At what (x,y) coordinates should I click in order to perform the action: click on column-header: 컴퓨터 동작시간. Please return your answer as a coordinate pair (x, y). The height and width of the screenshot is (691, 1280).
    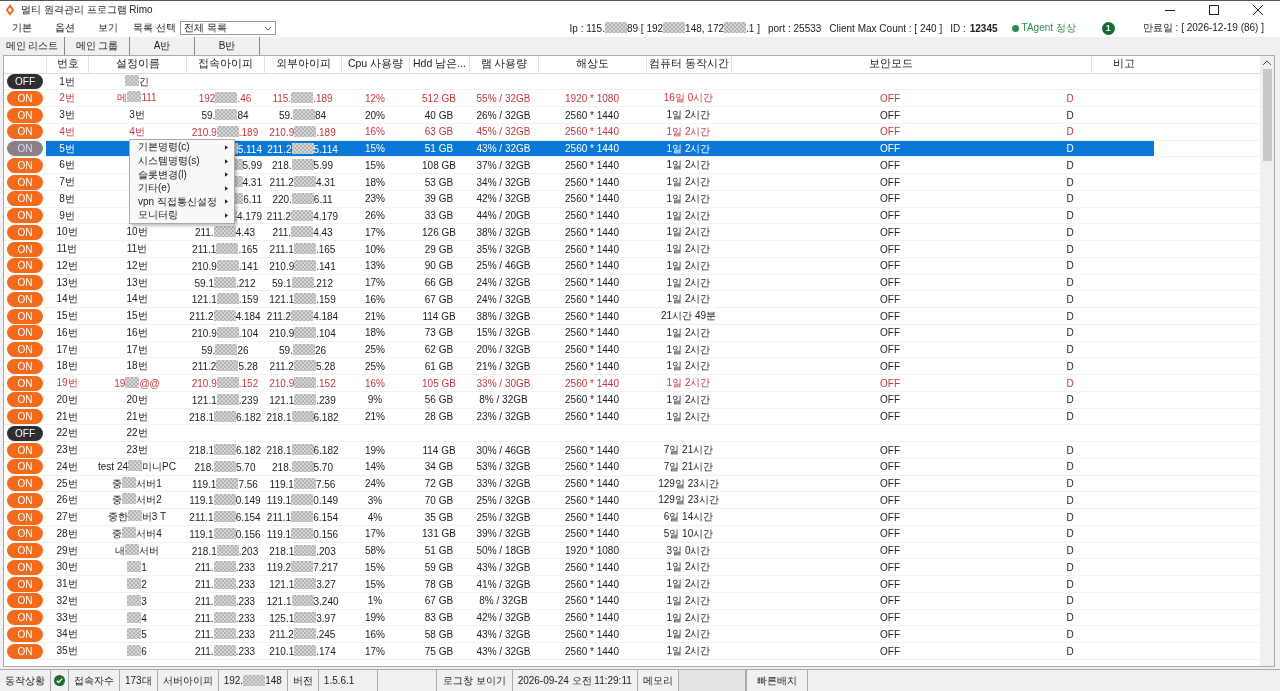
    Looking at the image, I should click on (688, 64).